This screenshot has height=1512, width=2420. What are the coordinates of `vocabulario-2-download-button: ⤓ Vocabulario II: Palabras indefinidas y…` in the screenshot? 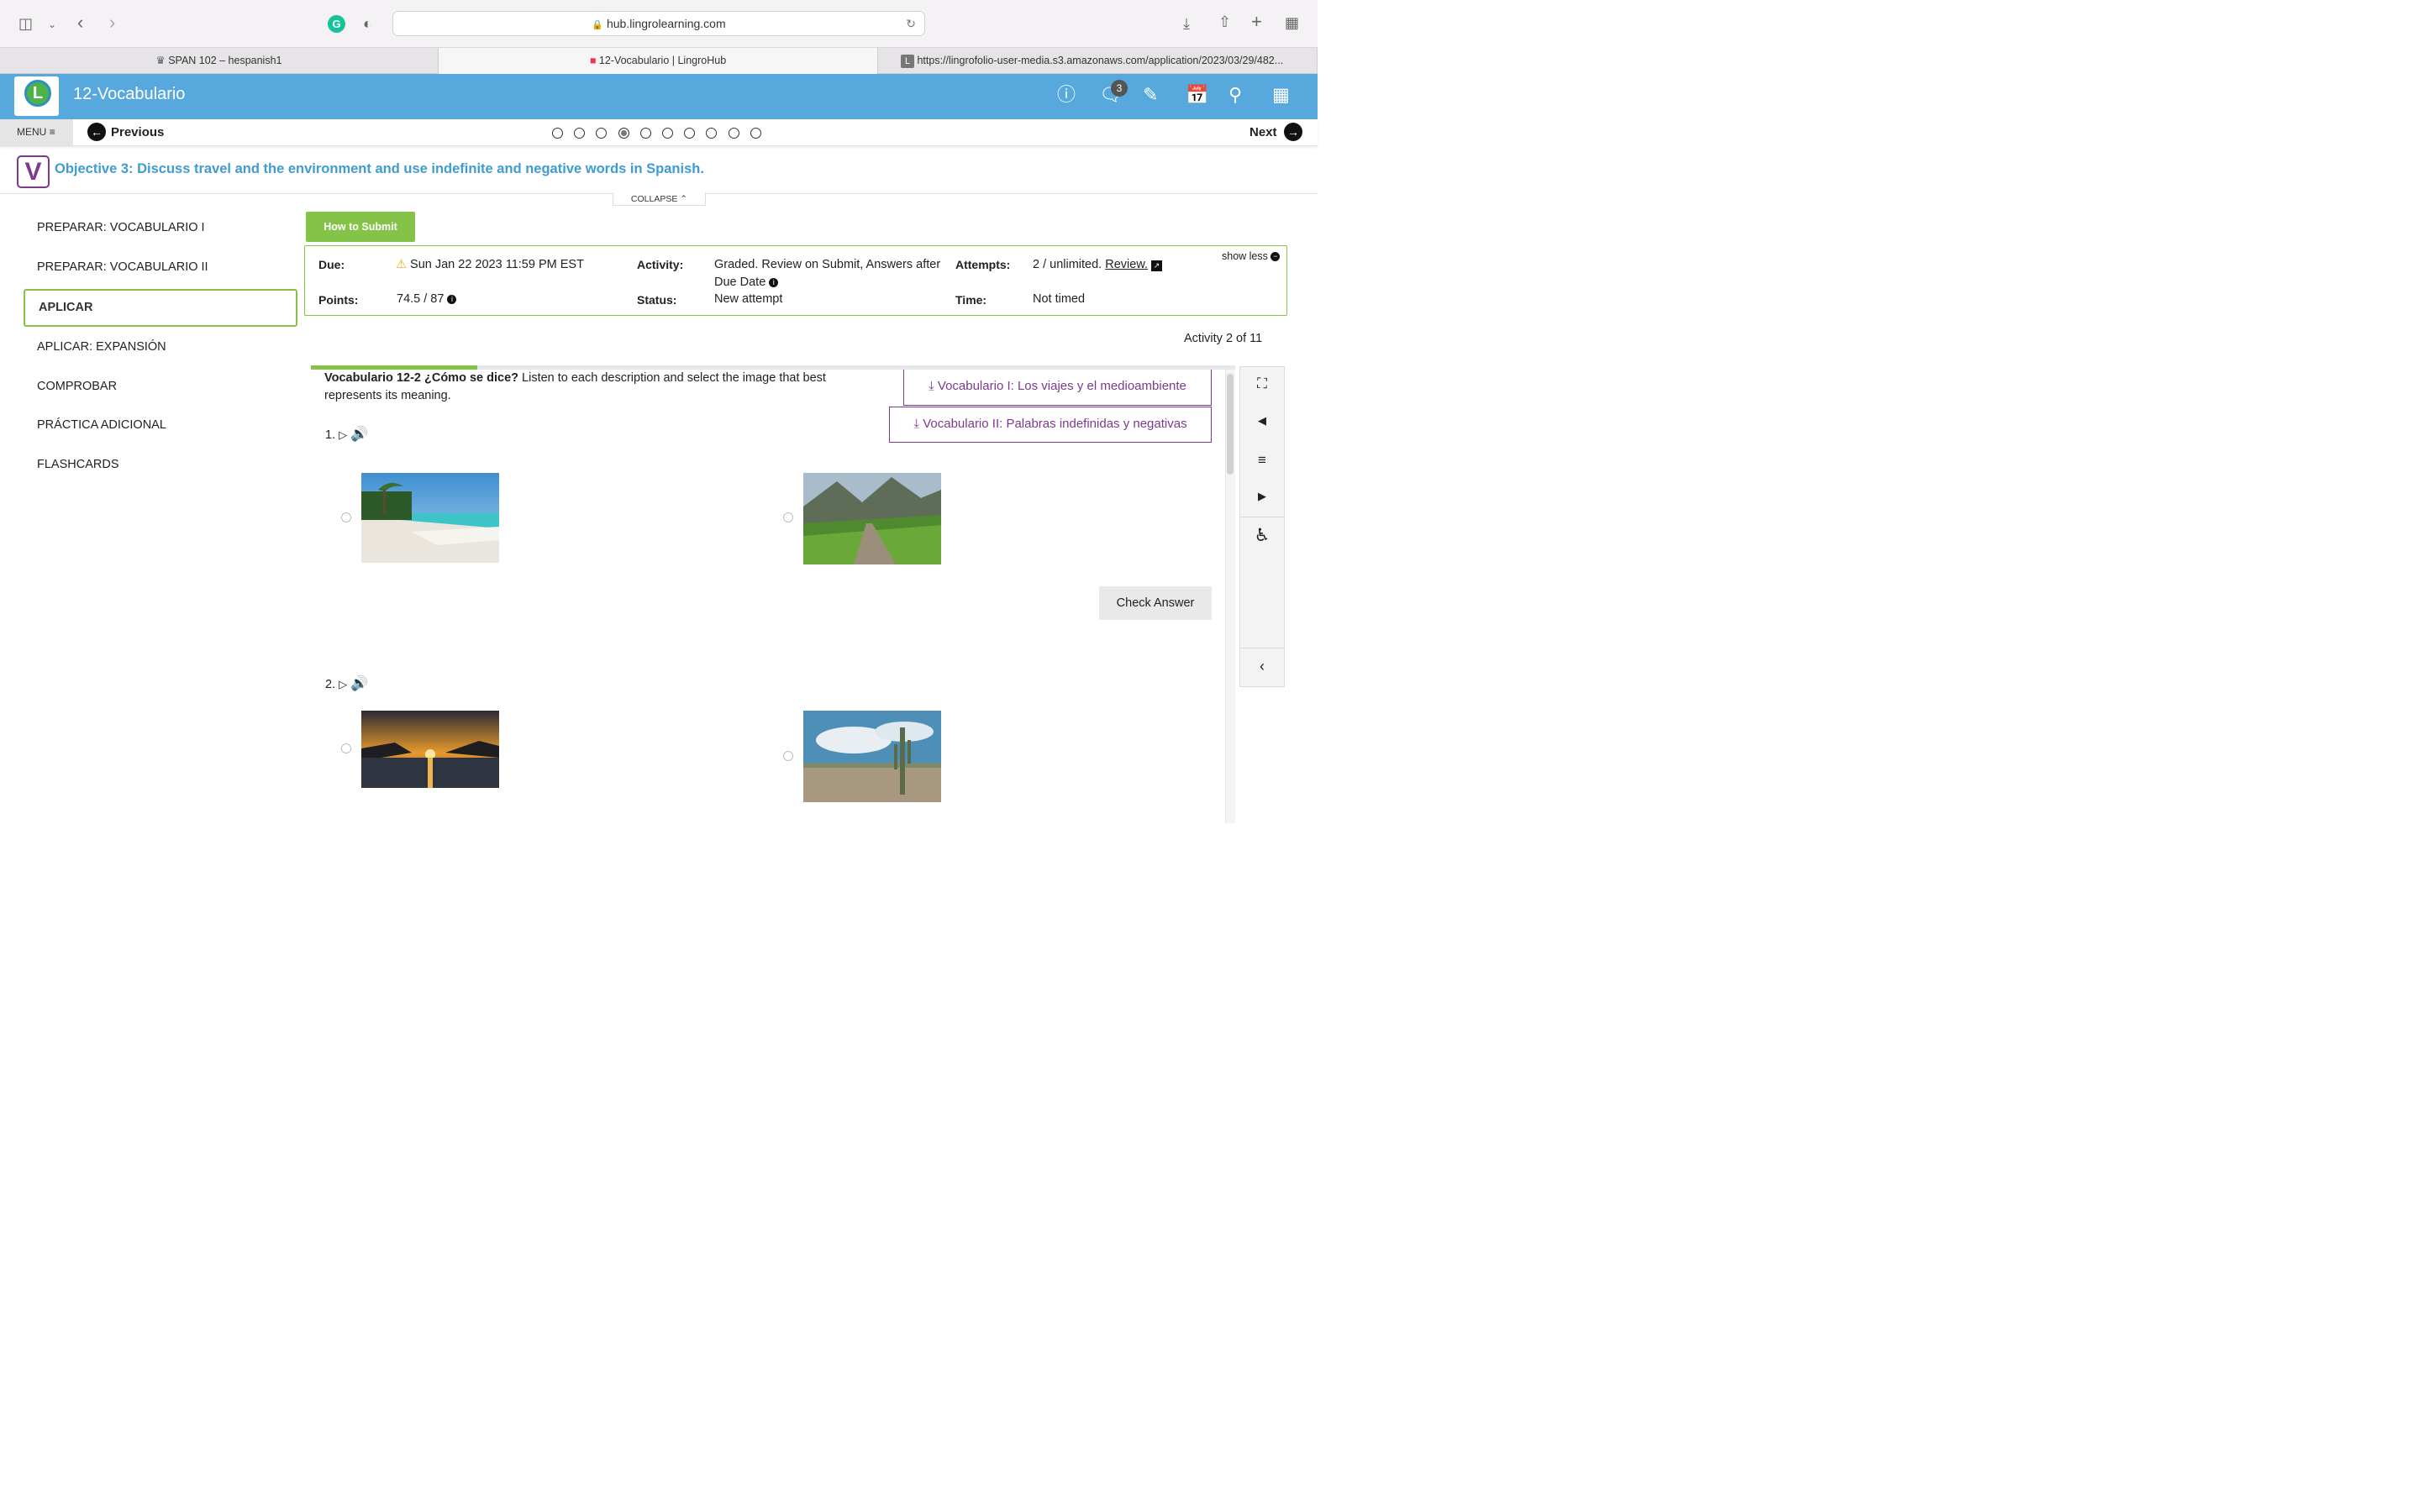 It's located at (1050, 425).